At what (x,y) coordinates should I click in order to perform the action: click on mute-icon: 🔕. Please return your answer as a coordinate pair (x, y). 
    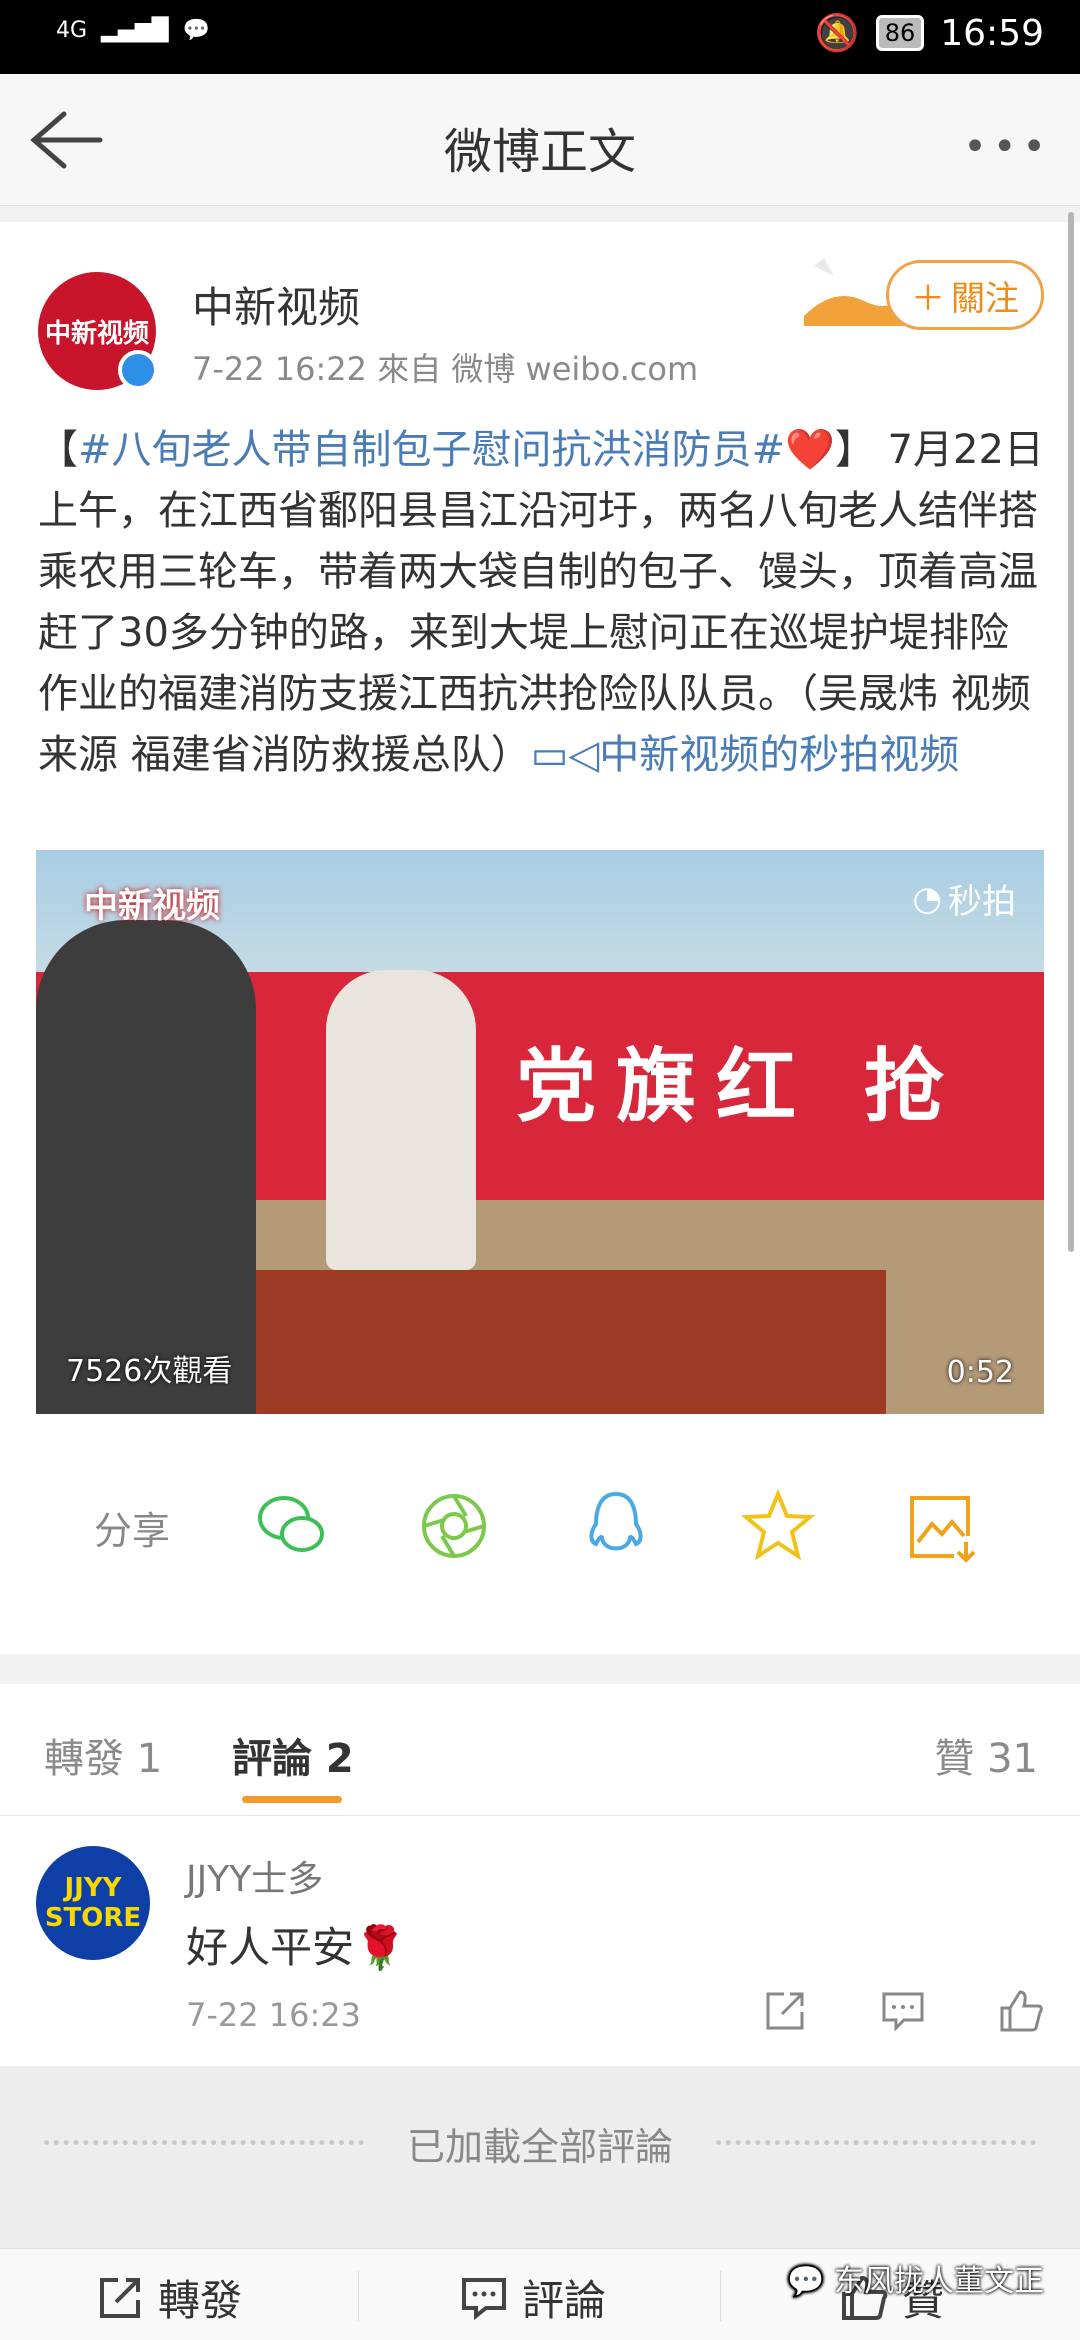
    Looking at the image, I should click on (837, 33).